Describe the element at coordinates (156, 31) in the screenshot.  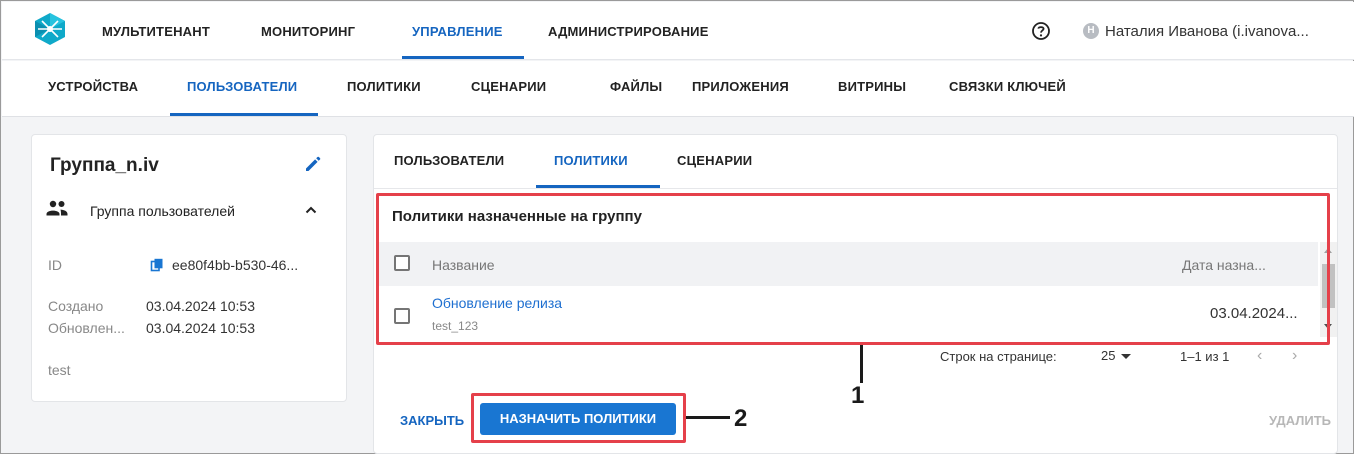
I see `topnav-multitenant: МУЛЬТИТЕНАНТ` at that location.